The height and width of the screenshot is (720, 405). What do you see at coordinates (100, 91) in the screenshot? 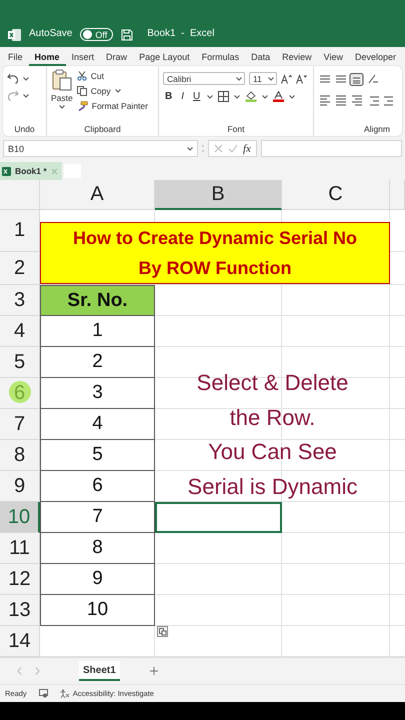
I see `copy-button: Copy` at bounding box center [100, 91].